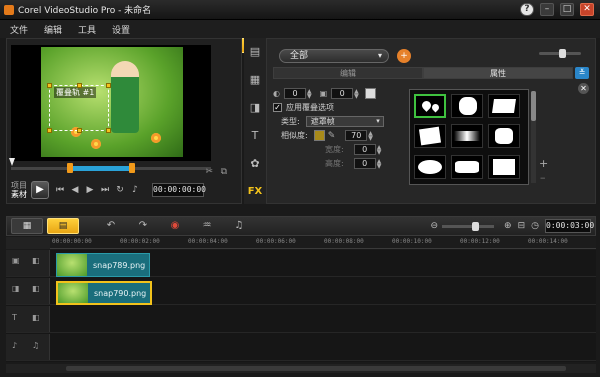 The height and width of the screenshot is (377, 600). Describe the element at coordinates (504, 136) in the screenshot. I see `mask-burst` at that location.